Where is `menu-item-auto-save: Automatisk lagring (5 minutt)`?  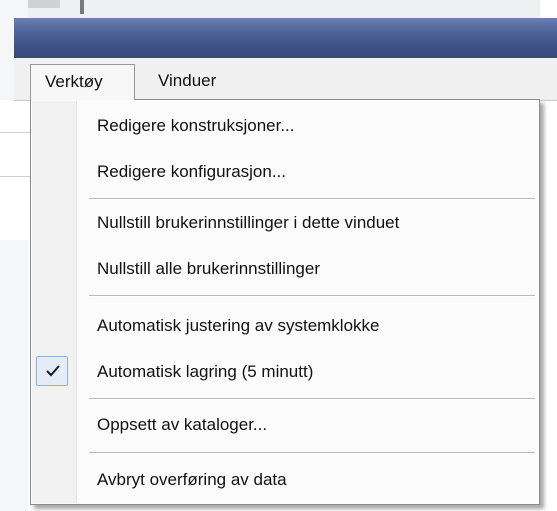 menu-item-auto-save: Automatisk lagring (5 minutt) is located at coordinates (285, 372).